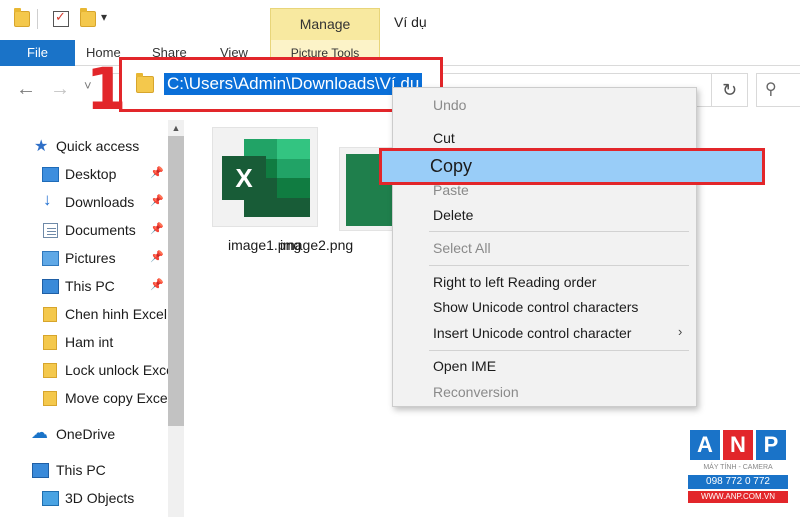  What do you see at coordinates (451, 166) in the screenshot?
I see `menu-item-copy-label: Copy` at bounding box center [451, 166].